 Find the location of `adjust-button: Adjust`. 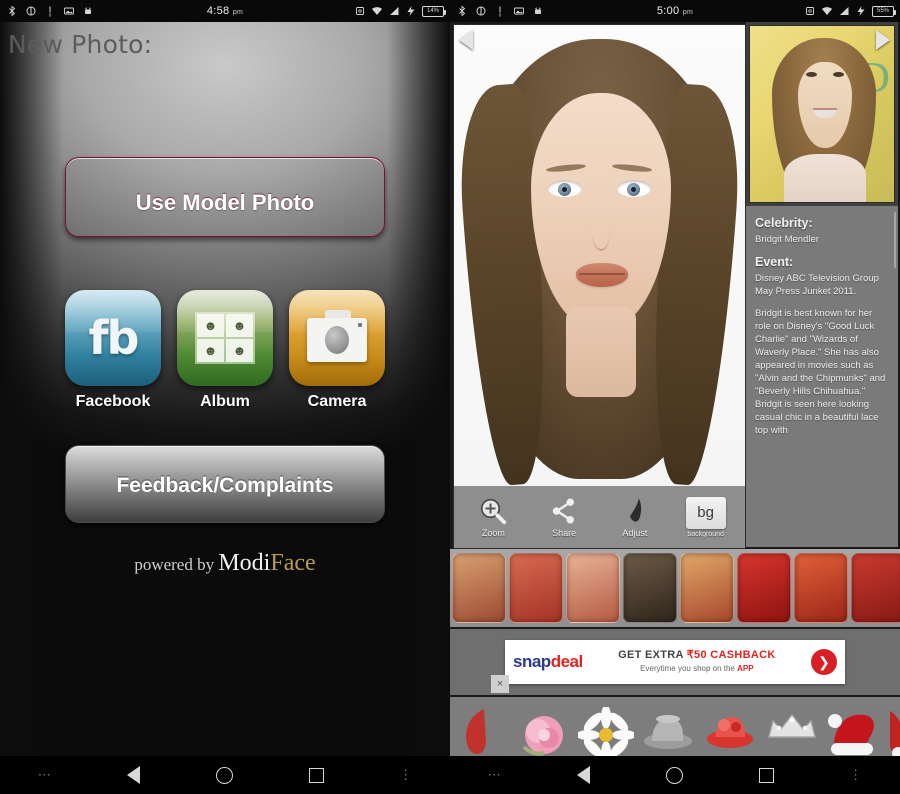

adjust-button: Adjust is located at coordinates (635, 517).